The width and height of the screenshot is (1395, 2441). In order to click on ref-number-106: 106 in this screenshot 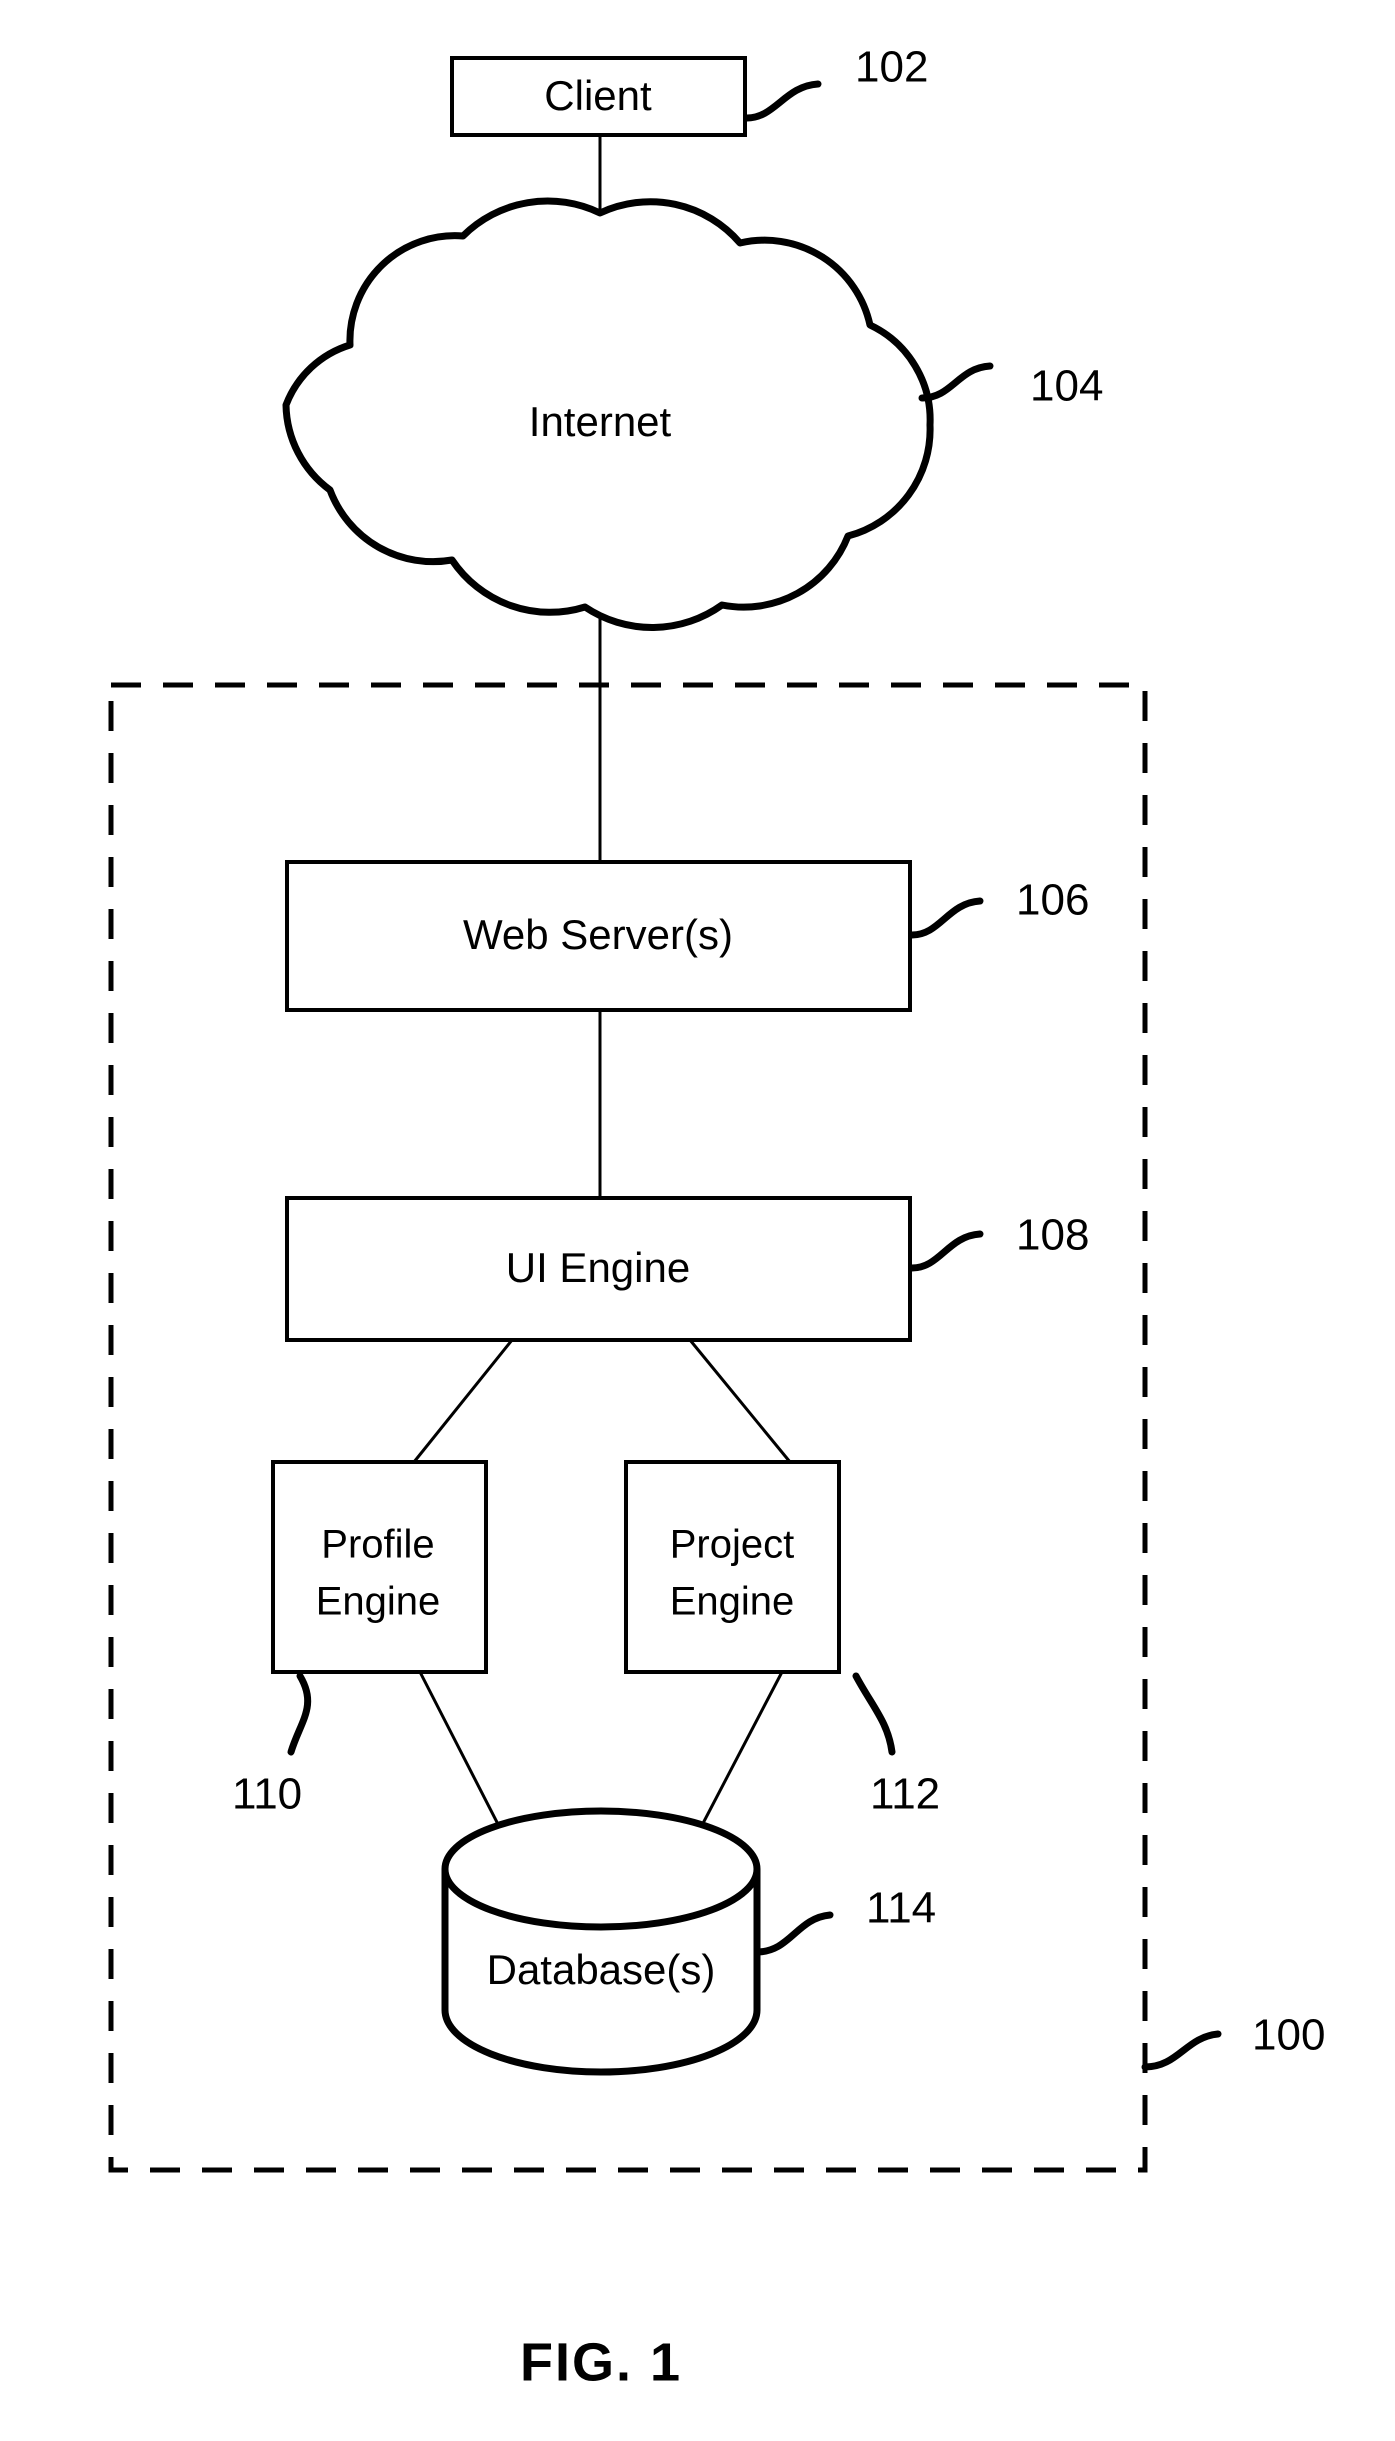, I will do `click(1052, 900)`.